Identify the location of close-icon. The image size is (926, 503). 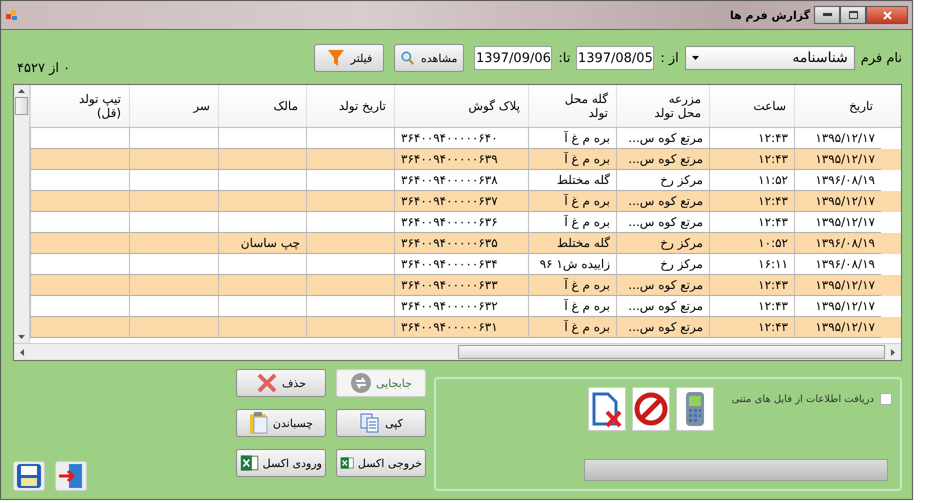
(887, 15).